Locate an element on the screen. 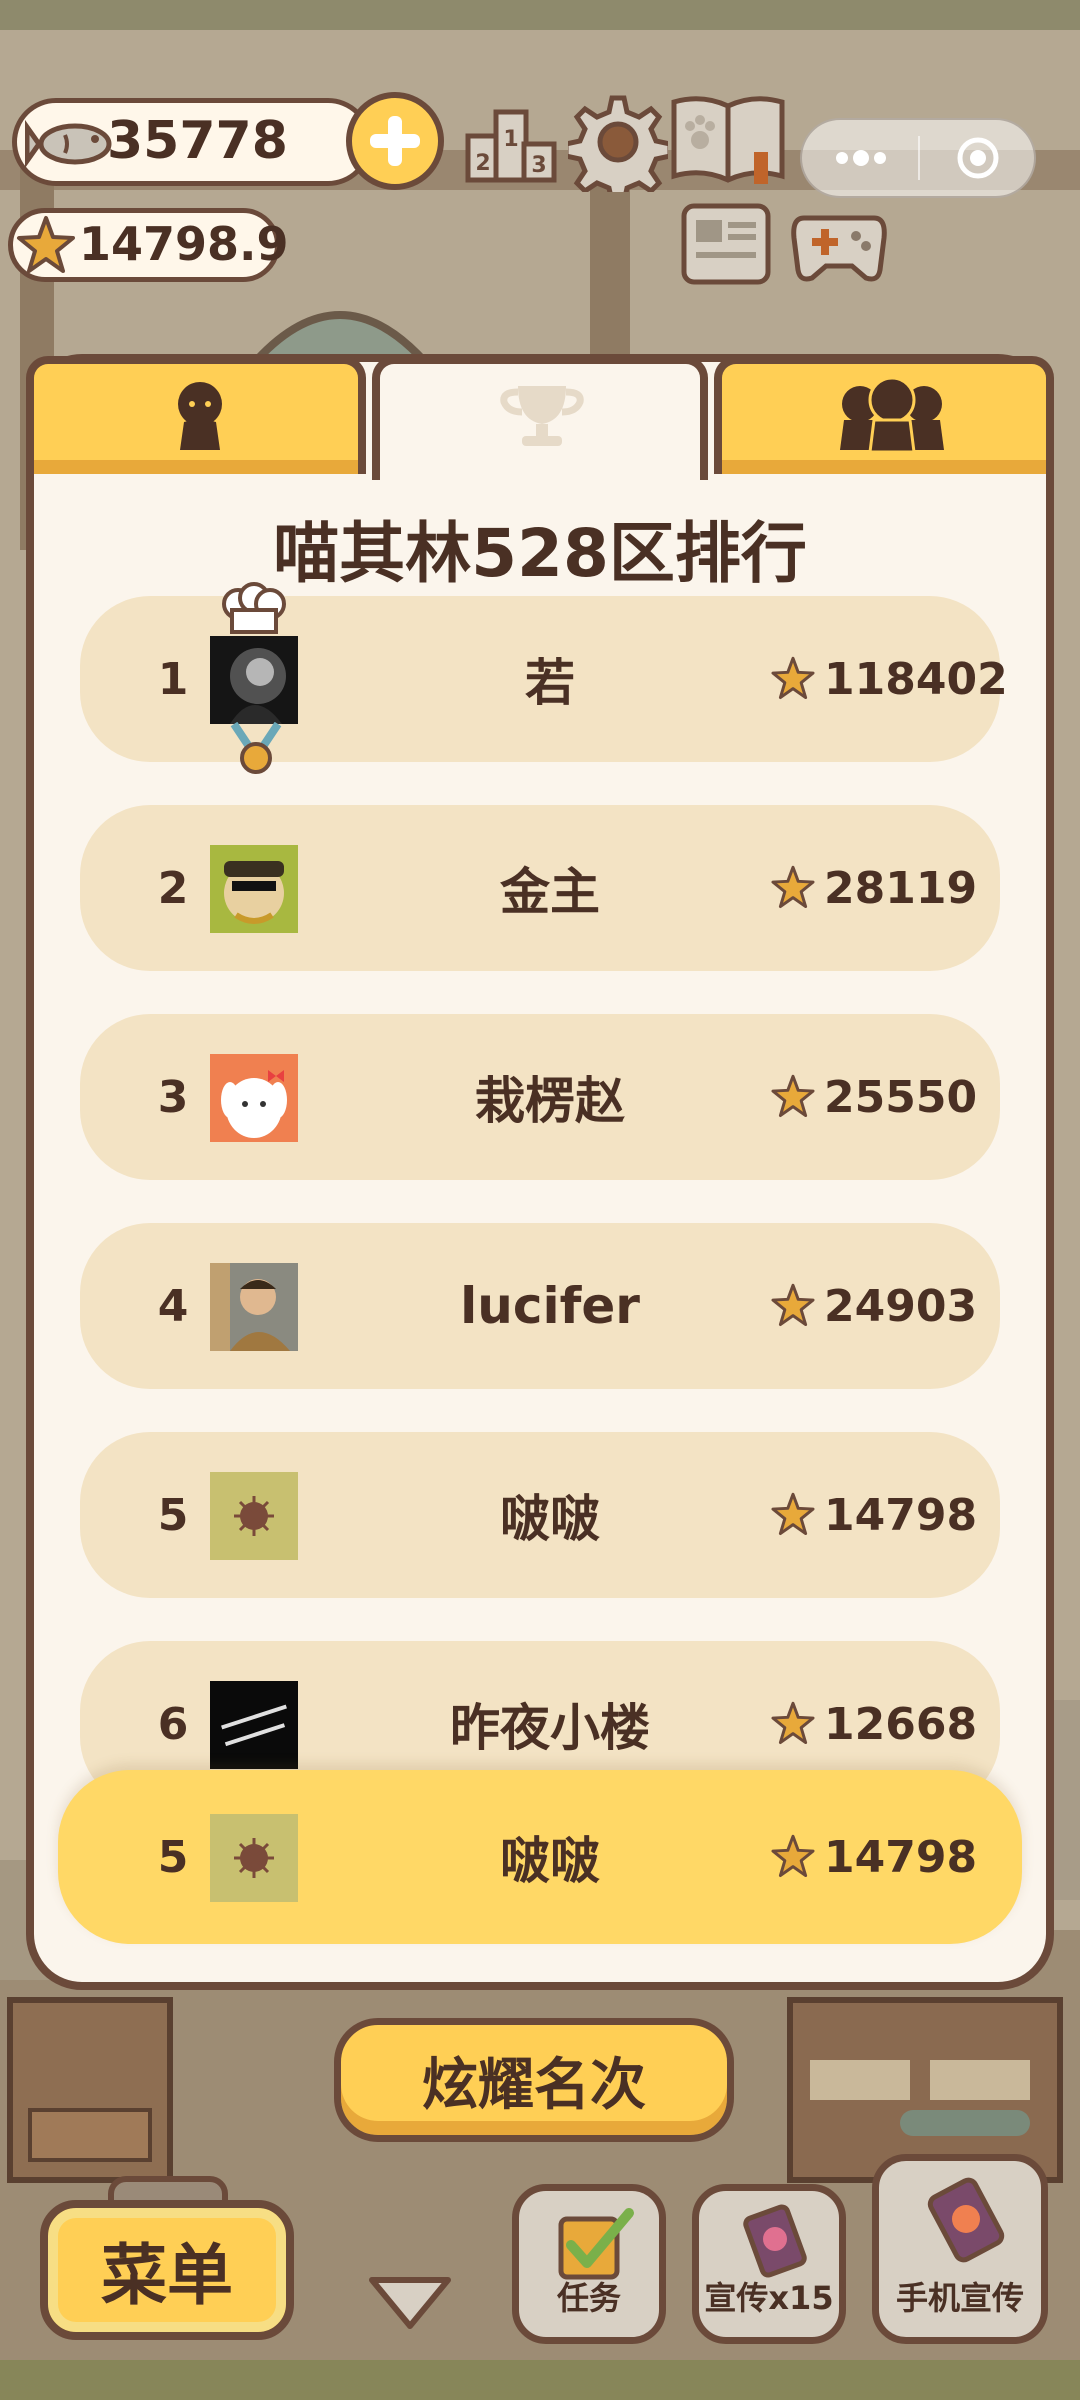  player-score: 28119 is located at coordinates (873, 888).